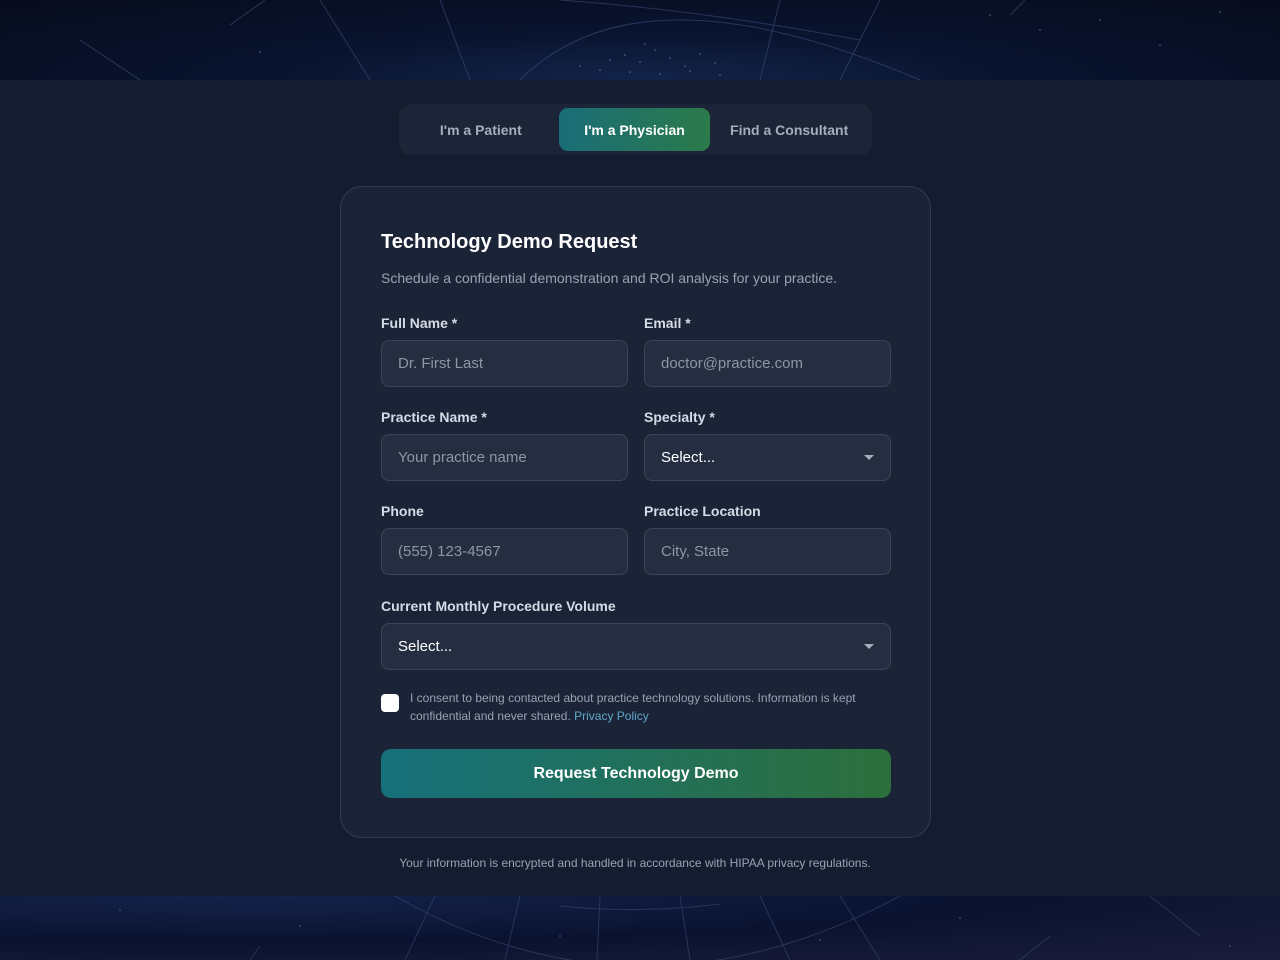 This screenshot has width=1280, height=960. Describe the element at coordinates (767, 363) in the screenshot. I see `email-input` at that location.